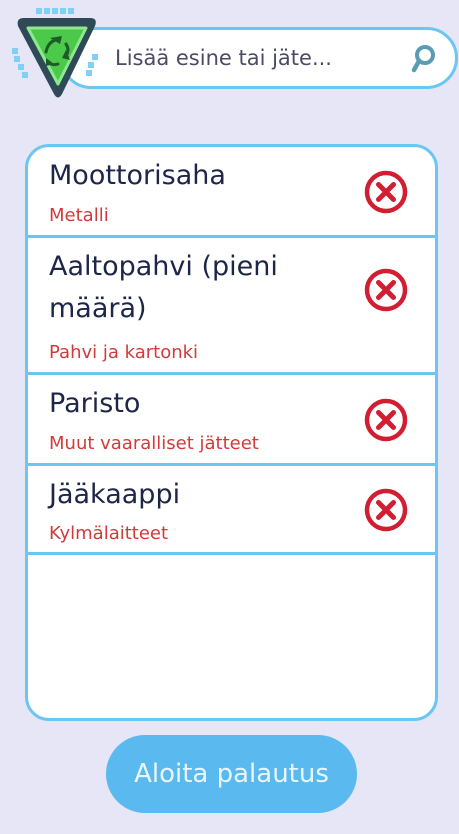  I want to click on item-category: Muut vaaralliset jätteet, so click(154, 443).